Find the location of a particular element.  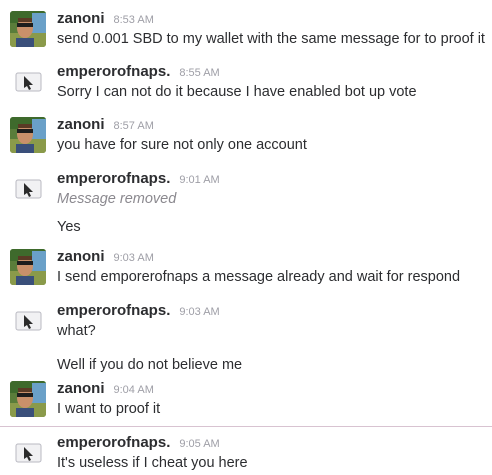

message-text: It's useless if I cheat you here is located at coordinates (152, 463).